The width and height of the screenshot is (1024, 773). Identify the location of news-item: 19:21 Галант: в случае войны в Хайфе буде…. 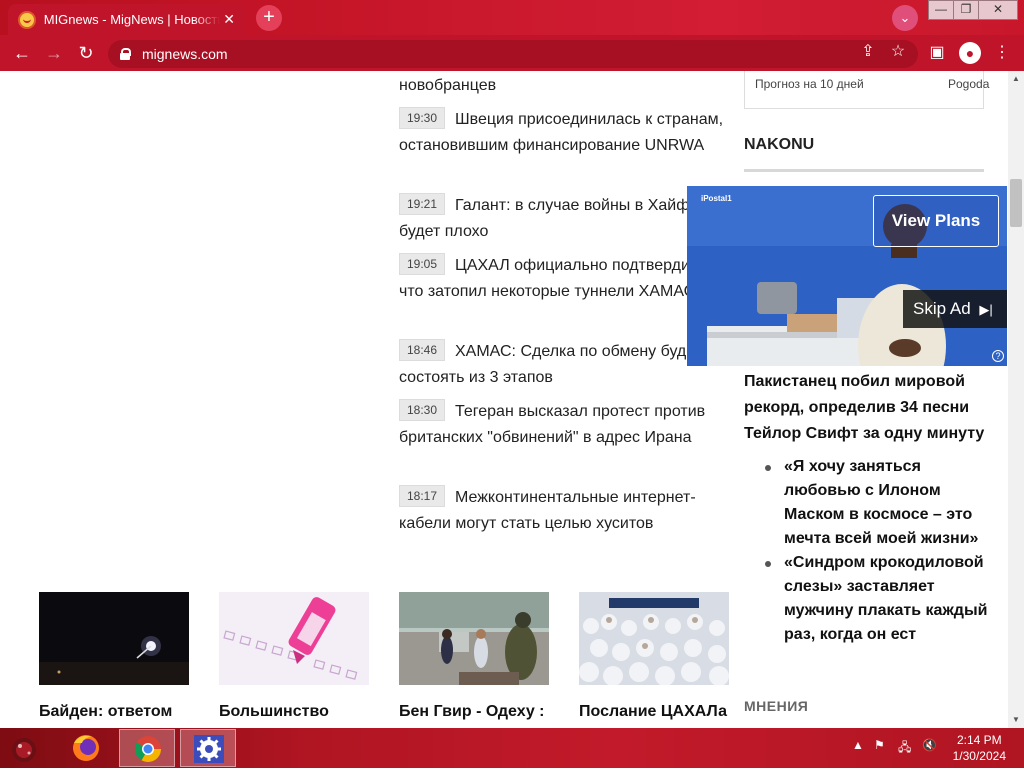
(564, 219).